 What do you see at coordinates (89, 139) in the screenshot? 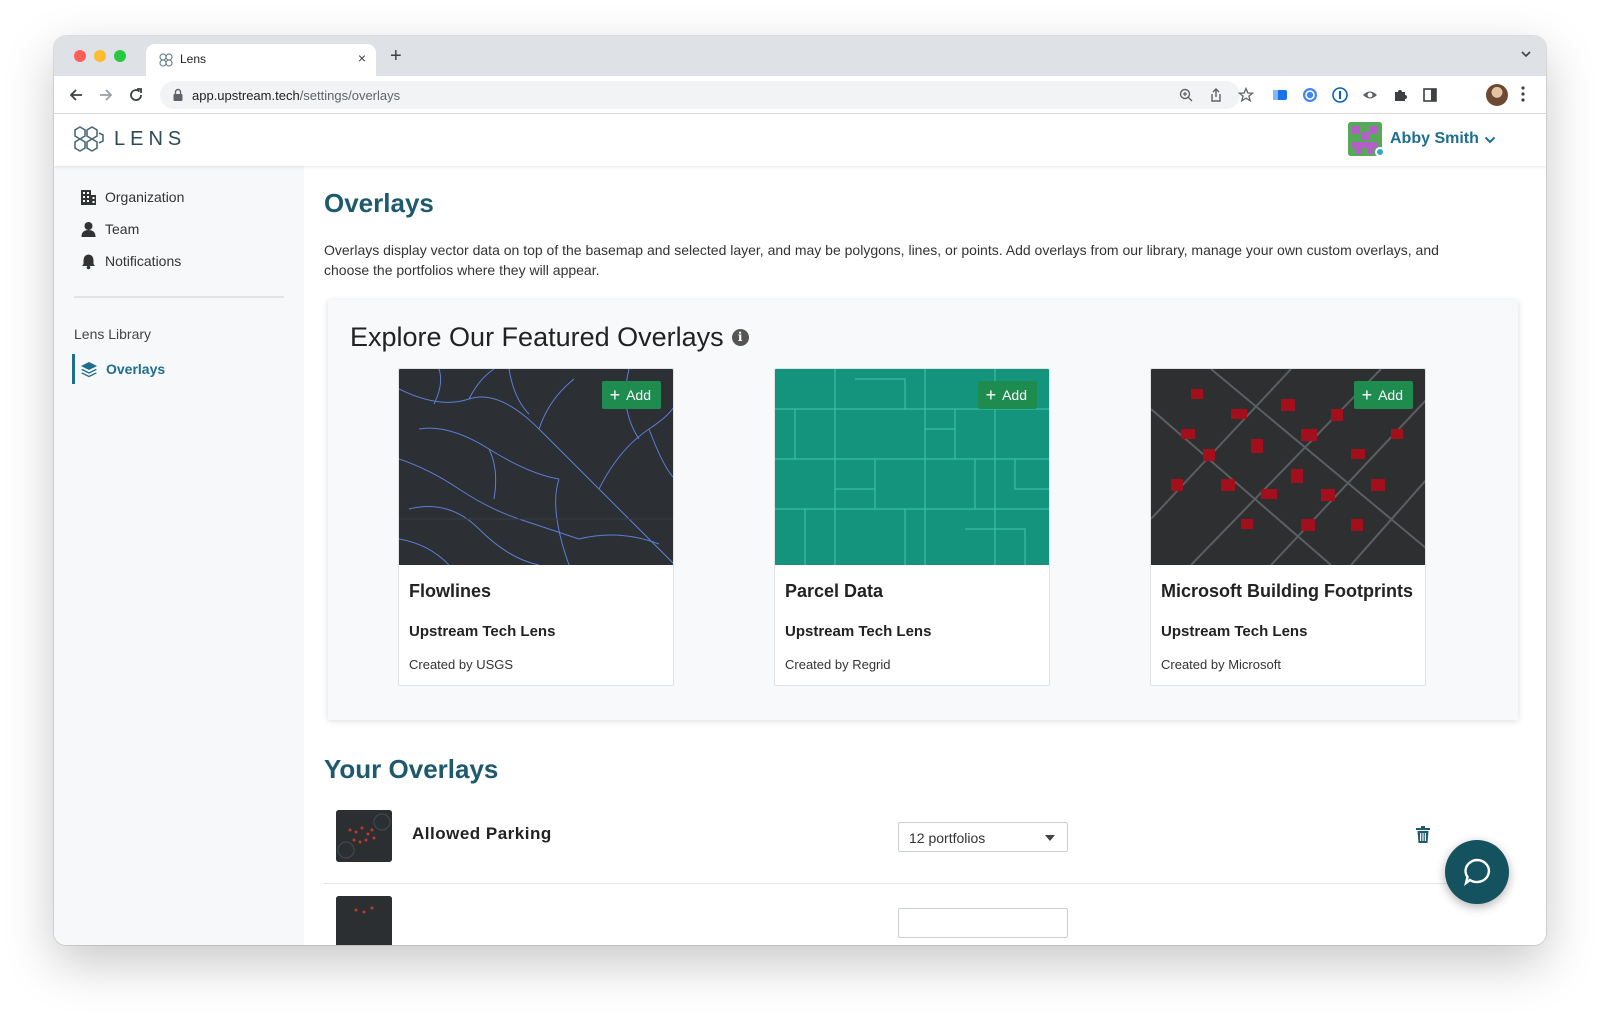
I see `lens-logo-icon` at bounding box center [89, 139].